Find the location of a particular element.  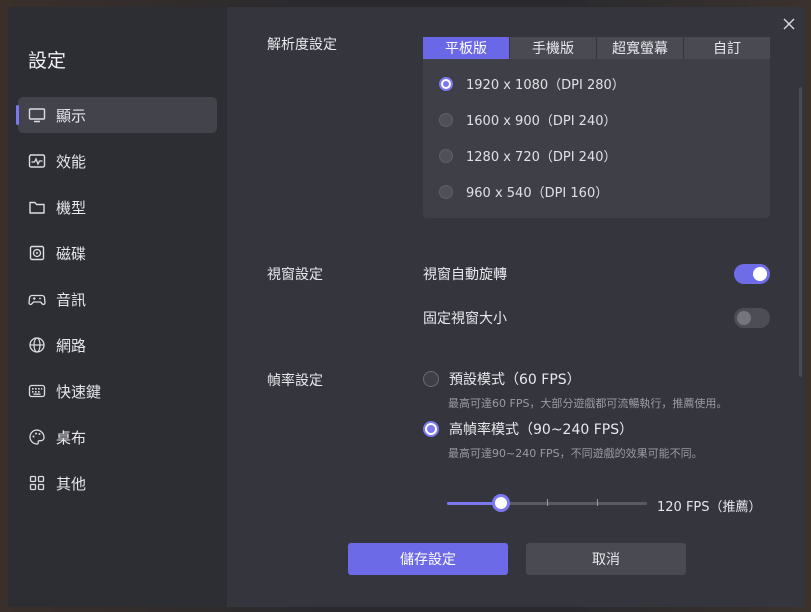

sidebar-item-label: 音訊 is located at coordinates (71, 299).